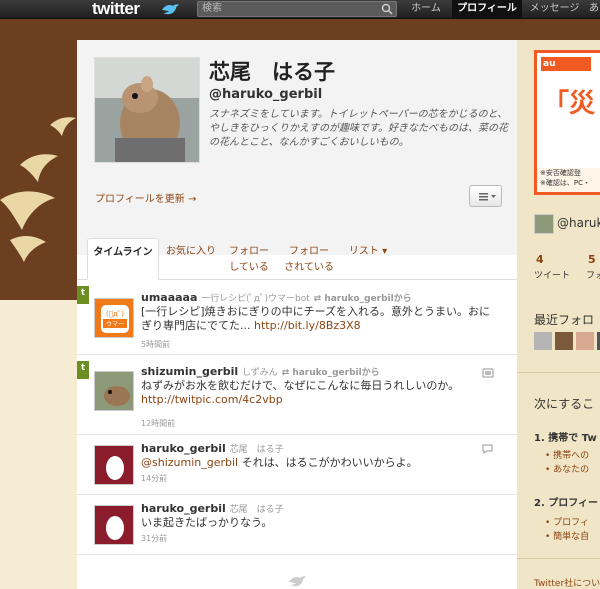 This screenshot has width=600, height=589. I want to click on retweet-icon: ⇄, so click(319, 299).